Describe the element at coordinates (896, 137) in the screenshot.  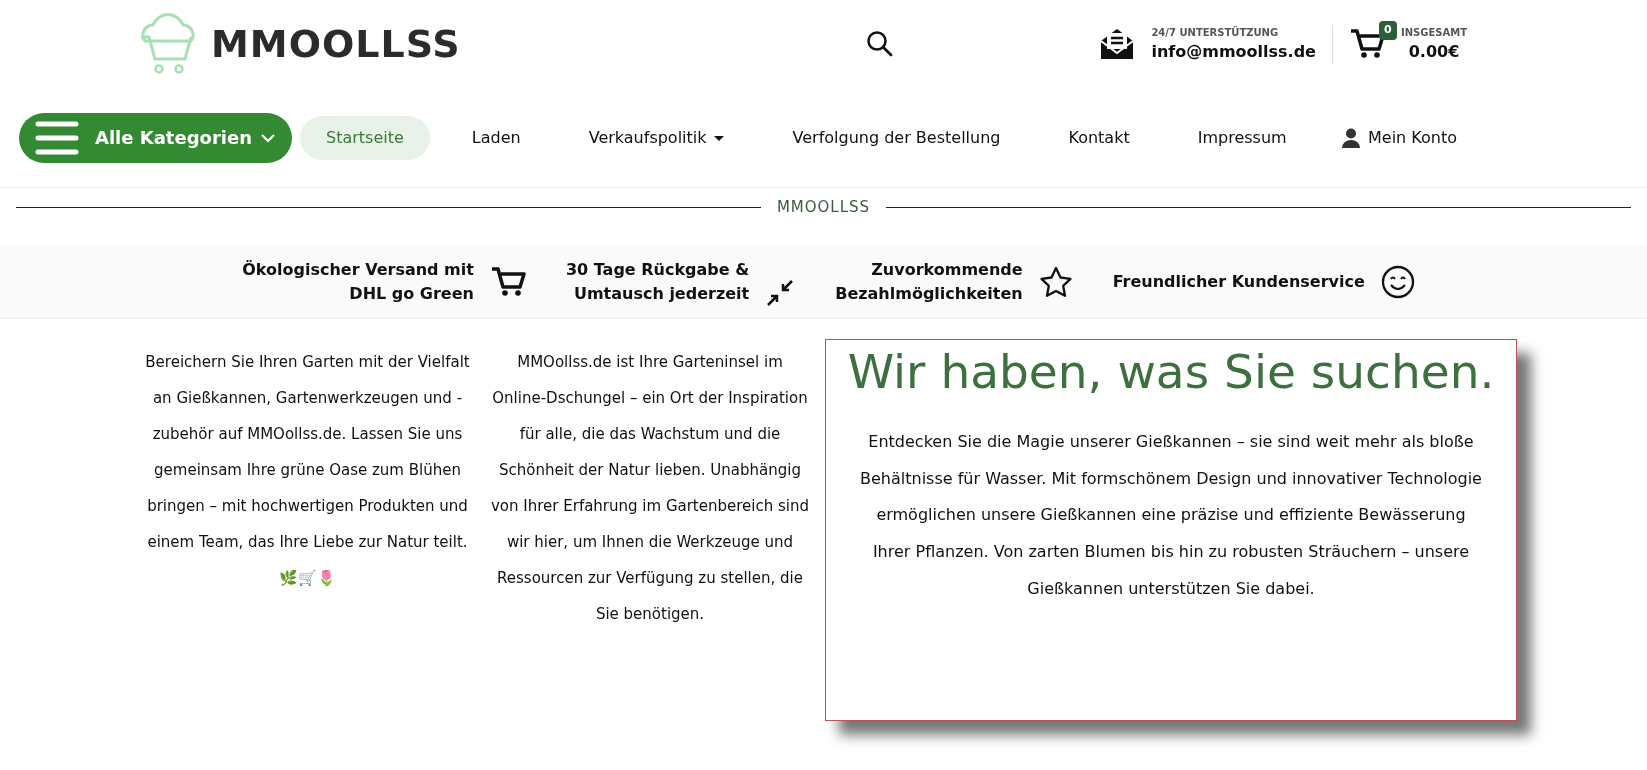
I see `nav-link: Verfolgung der Bestellung` at that location.